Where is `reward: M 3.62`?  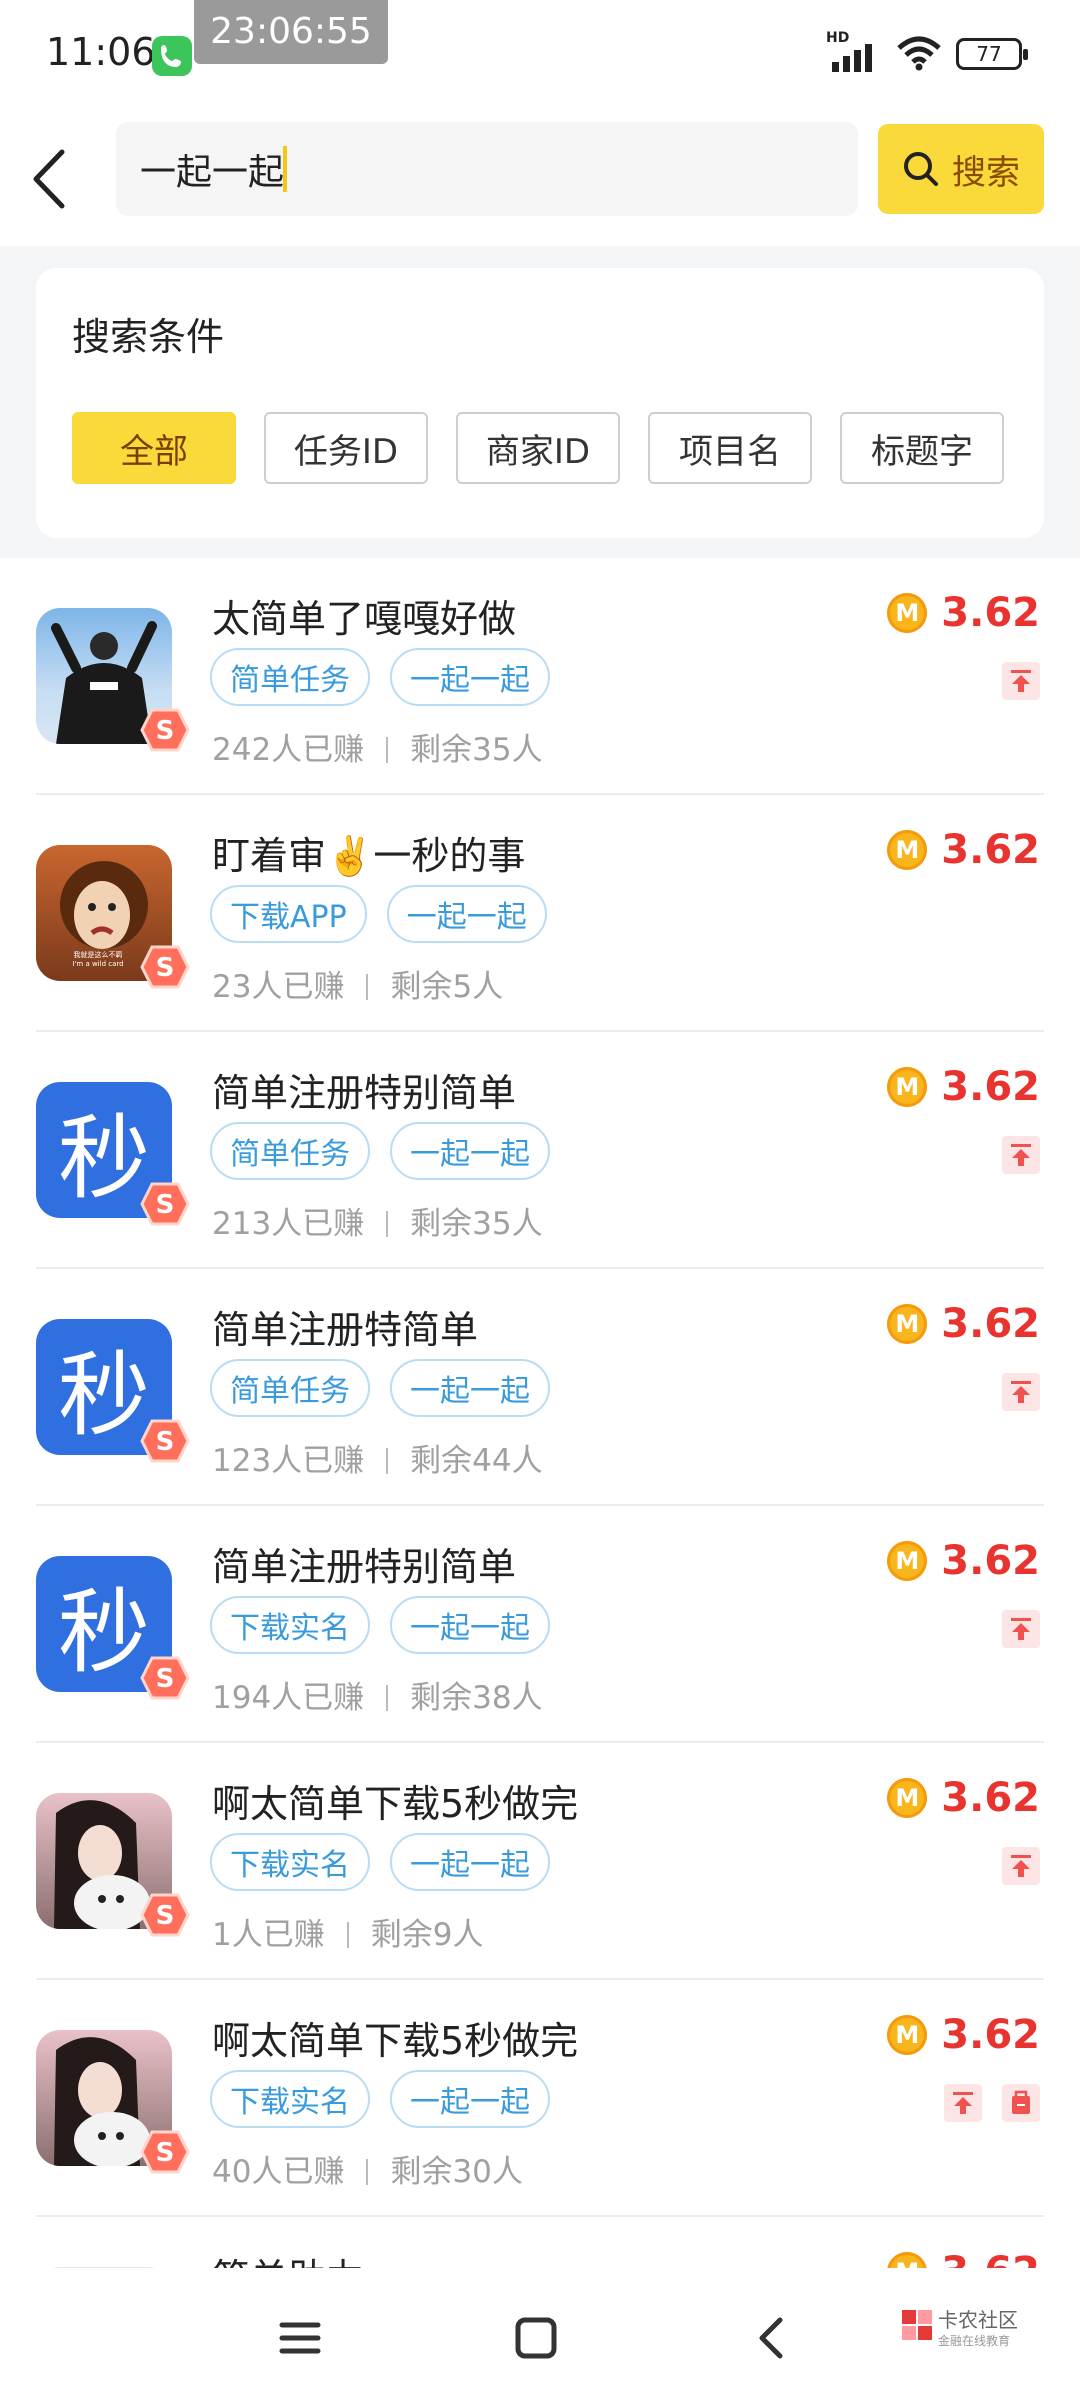
reward: M 3.62 is located at coordinates (963, 1798).